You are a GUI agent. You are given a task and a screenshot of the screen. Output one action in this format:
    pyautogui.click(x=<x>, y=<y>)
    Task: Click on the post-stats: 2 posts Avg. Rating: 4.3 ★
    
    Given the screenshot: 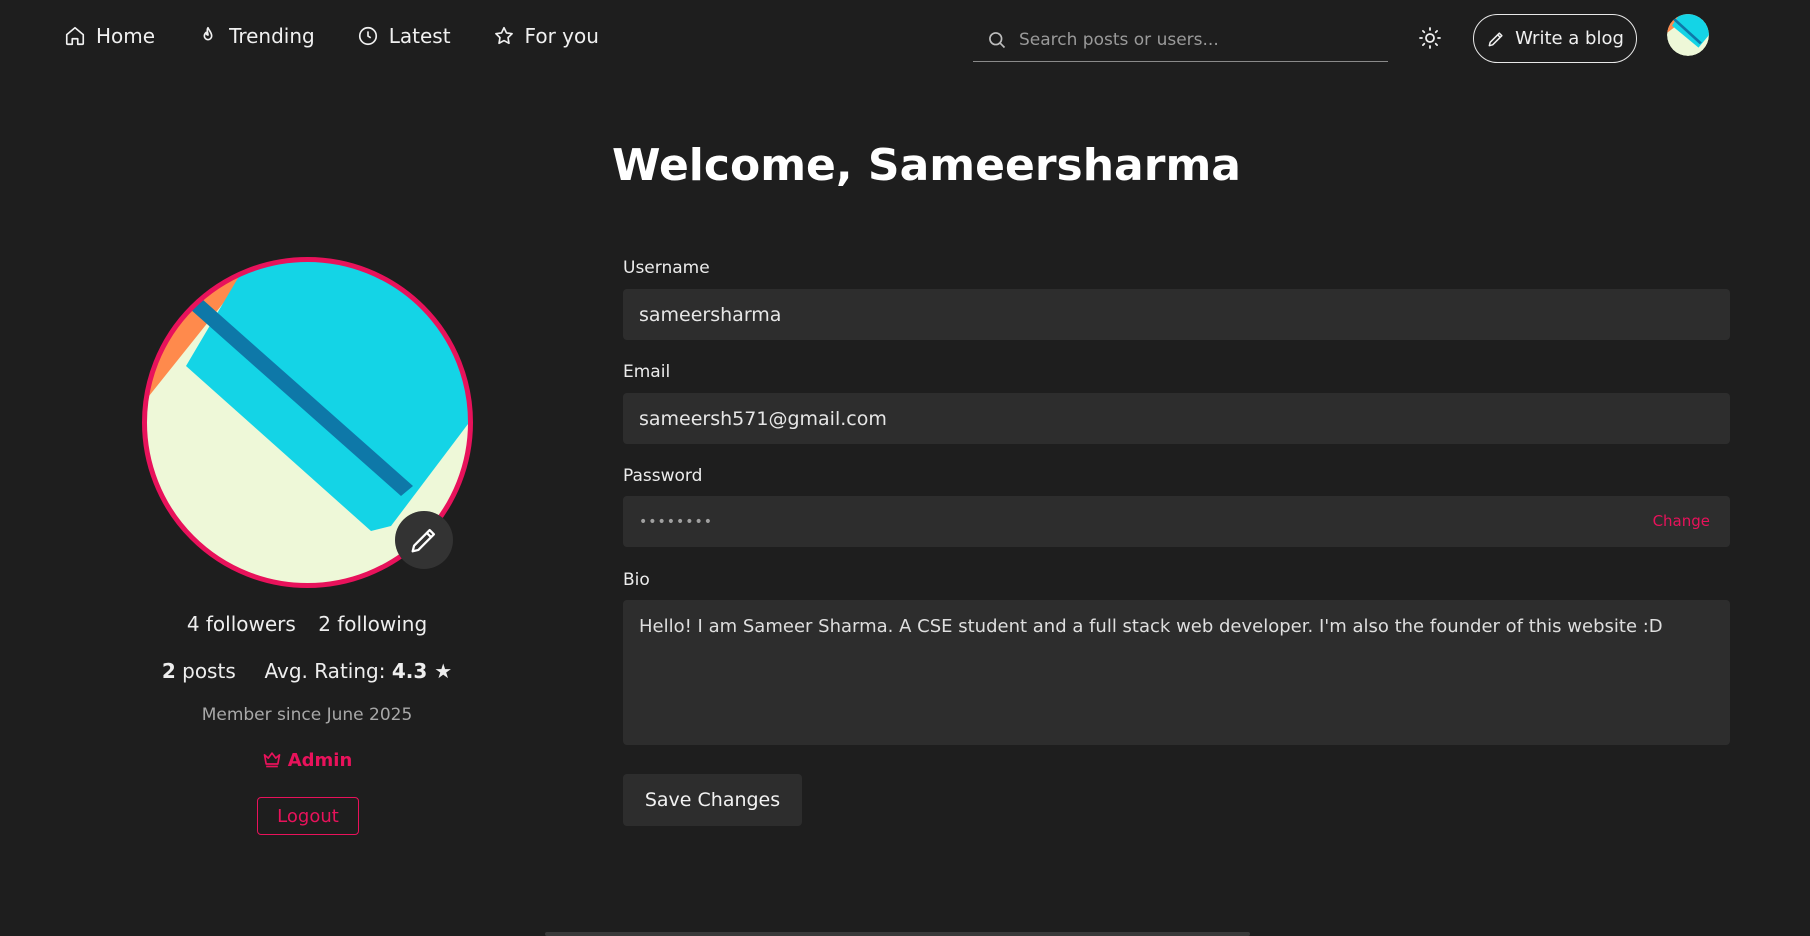 What is the action you would take?
    pyautogui.click(x=307, y=671)
    